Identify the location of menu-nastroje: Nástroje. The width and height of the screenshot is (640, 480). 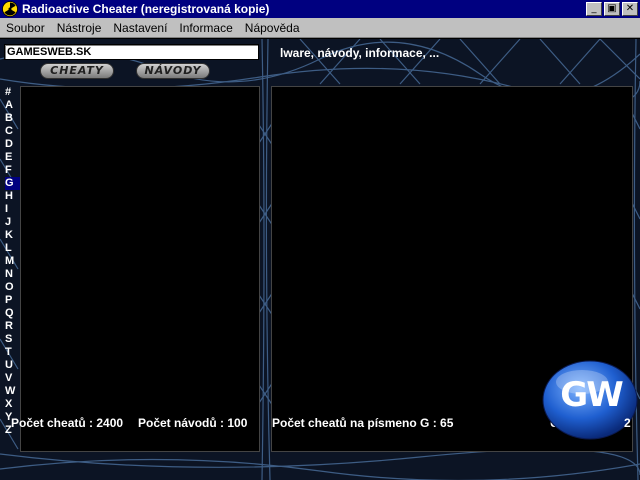
(79, 28).